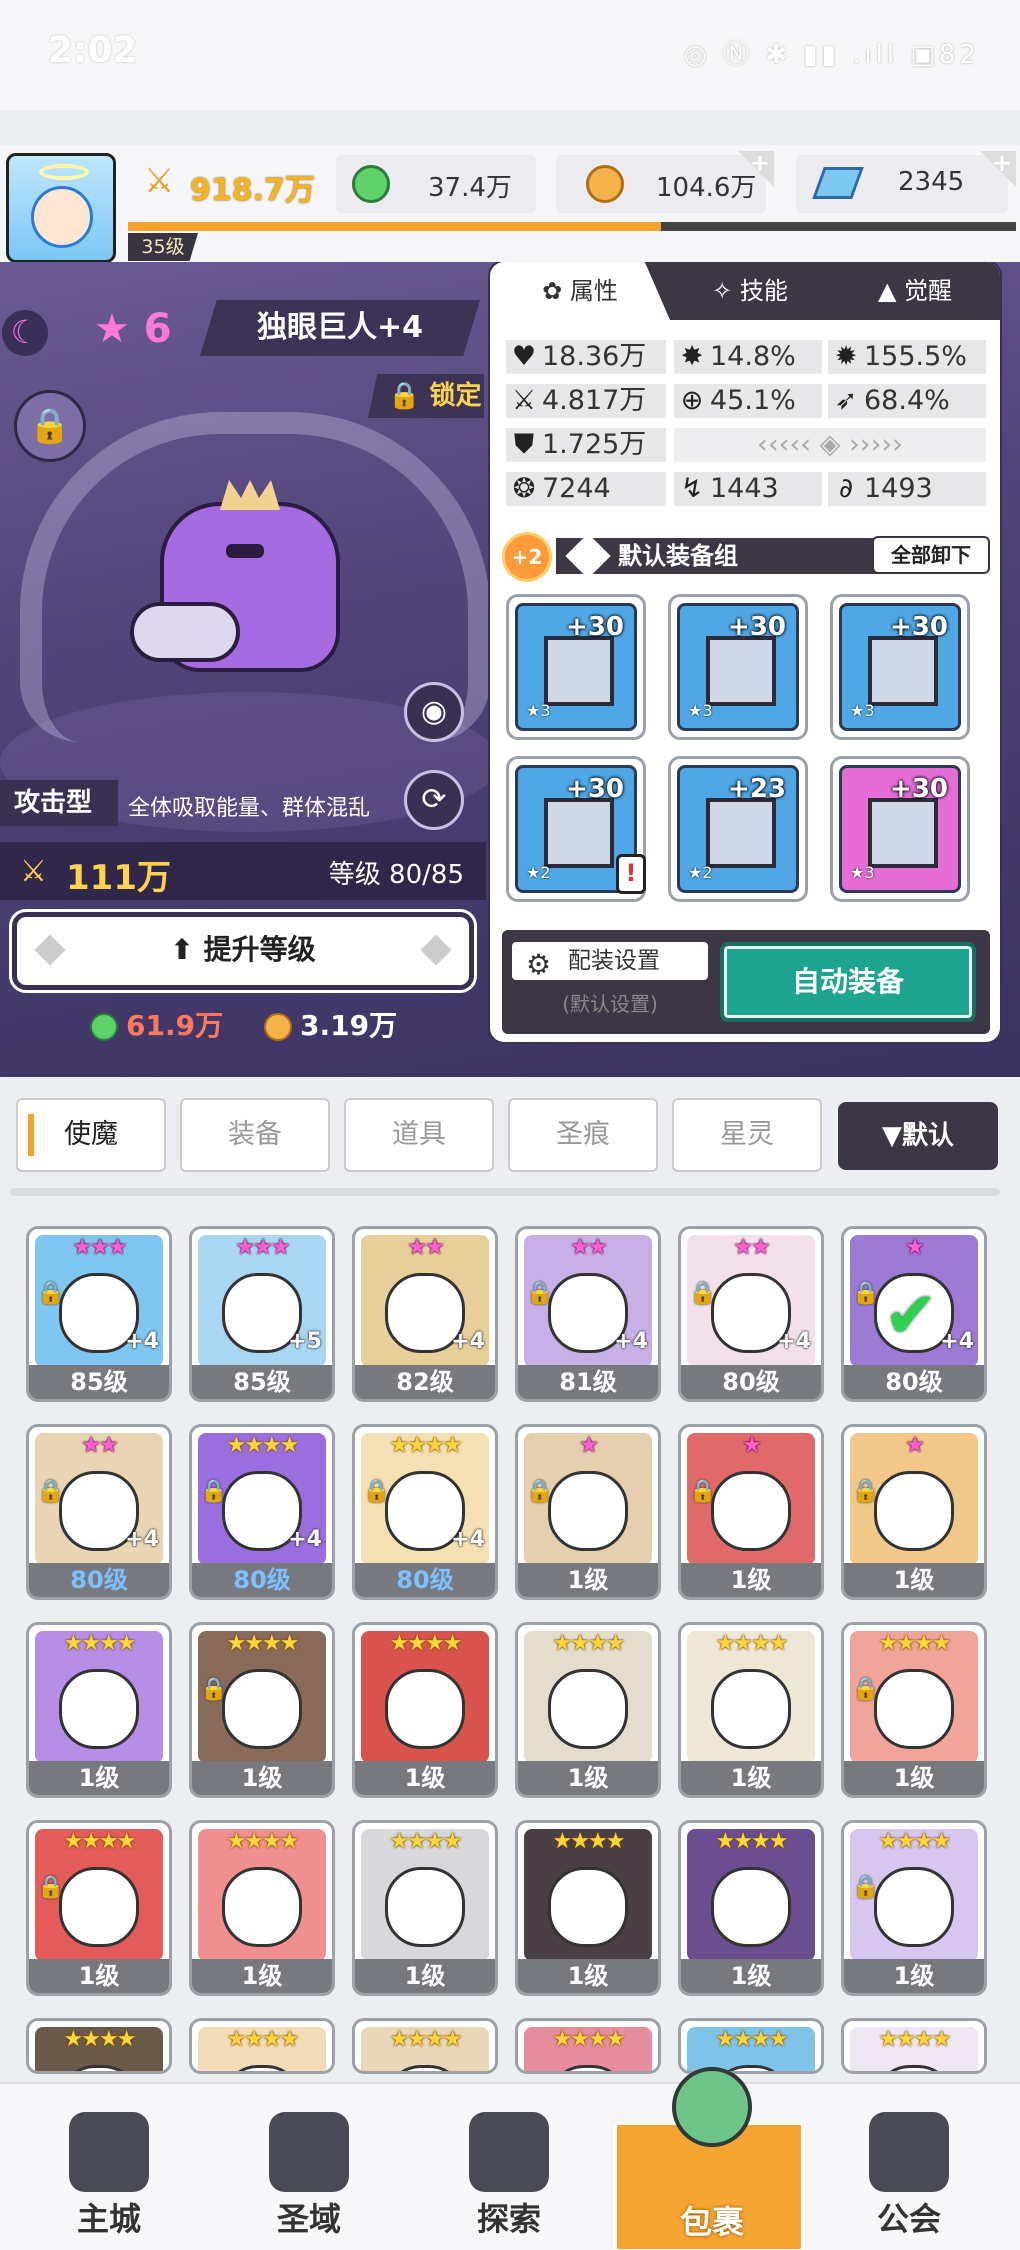 The height and width of the screenshot is (2250, 1020). I want to click on xp-bar-fill, so click(394, 226).